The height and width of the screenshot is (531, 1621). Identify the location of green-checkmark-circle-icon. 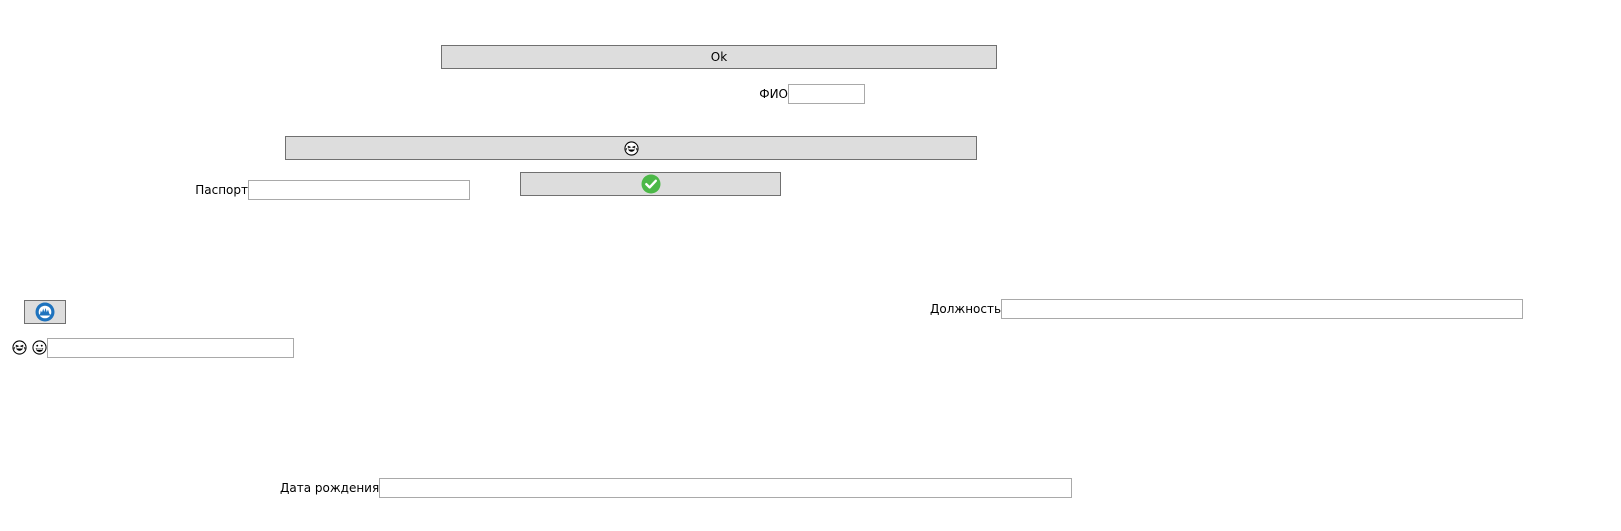
(651, 184).